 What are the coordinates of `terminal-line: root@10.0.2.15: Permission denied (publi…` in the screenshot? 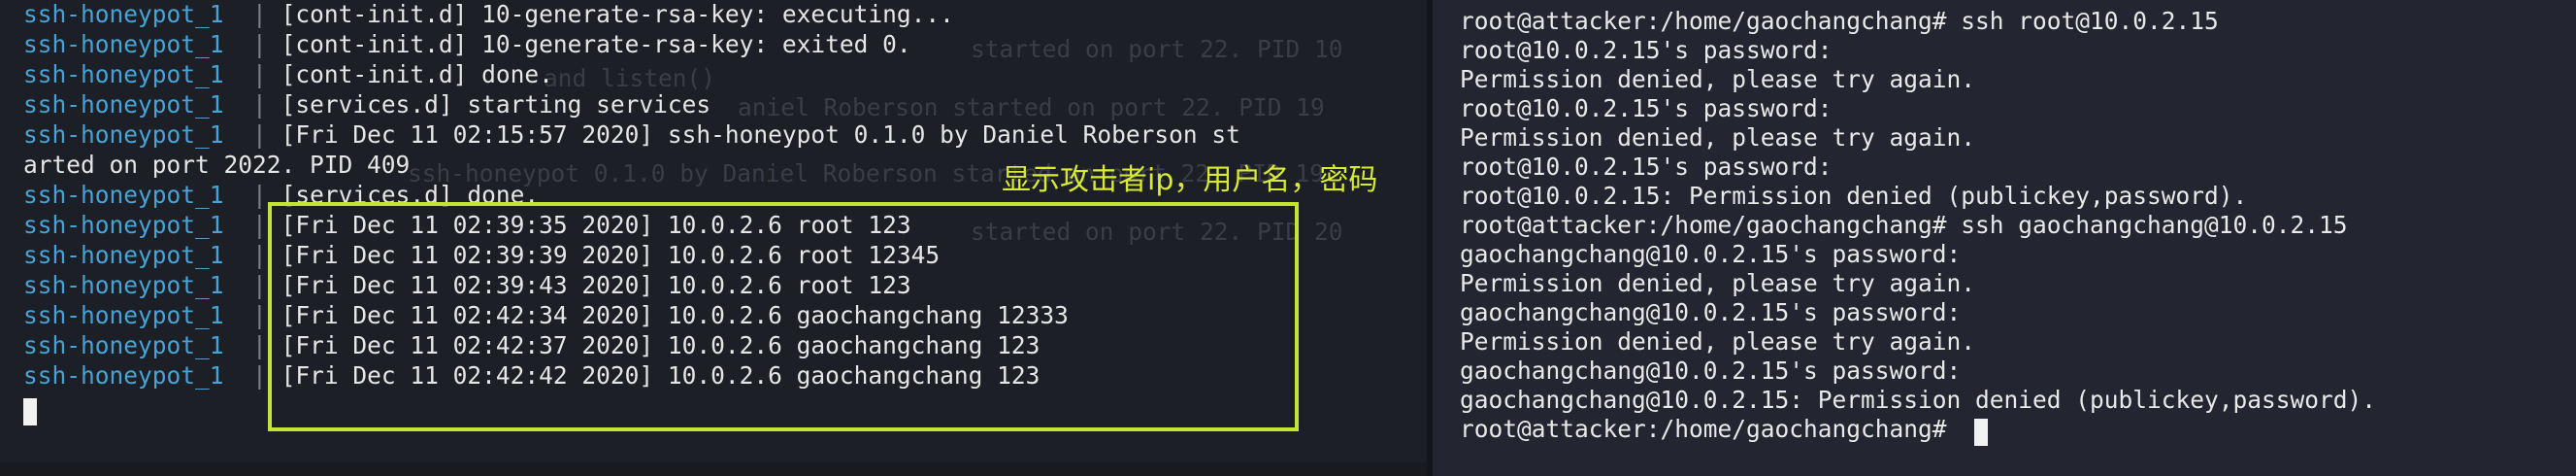 It's located at (1854, 196).